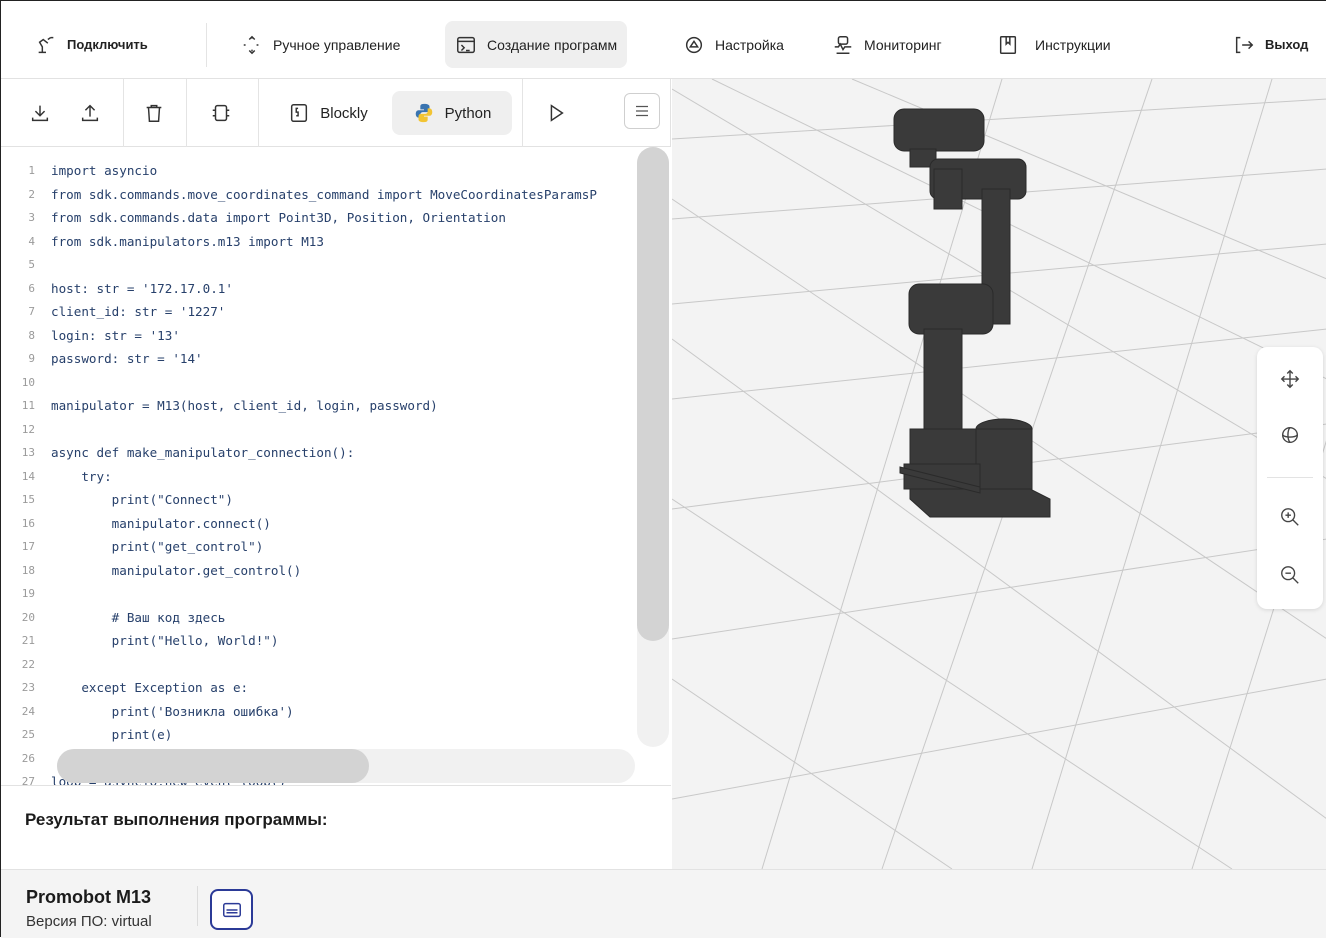 This screenshot has height=938, width=1326. Describe the element at coordinates (331, 242) in the screenshot. I see `code-line: 4 from sdk.manipulators.m13 import M13` at that location.